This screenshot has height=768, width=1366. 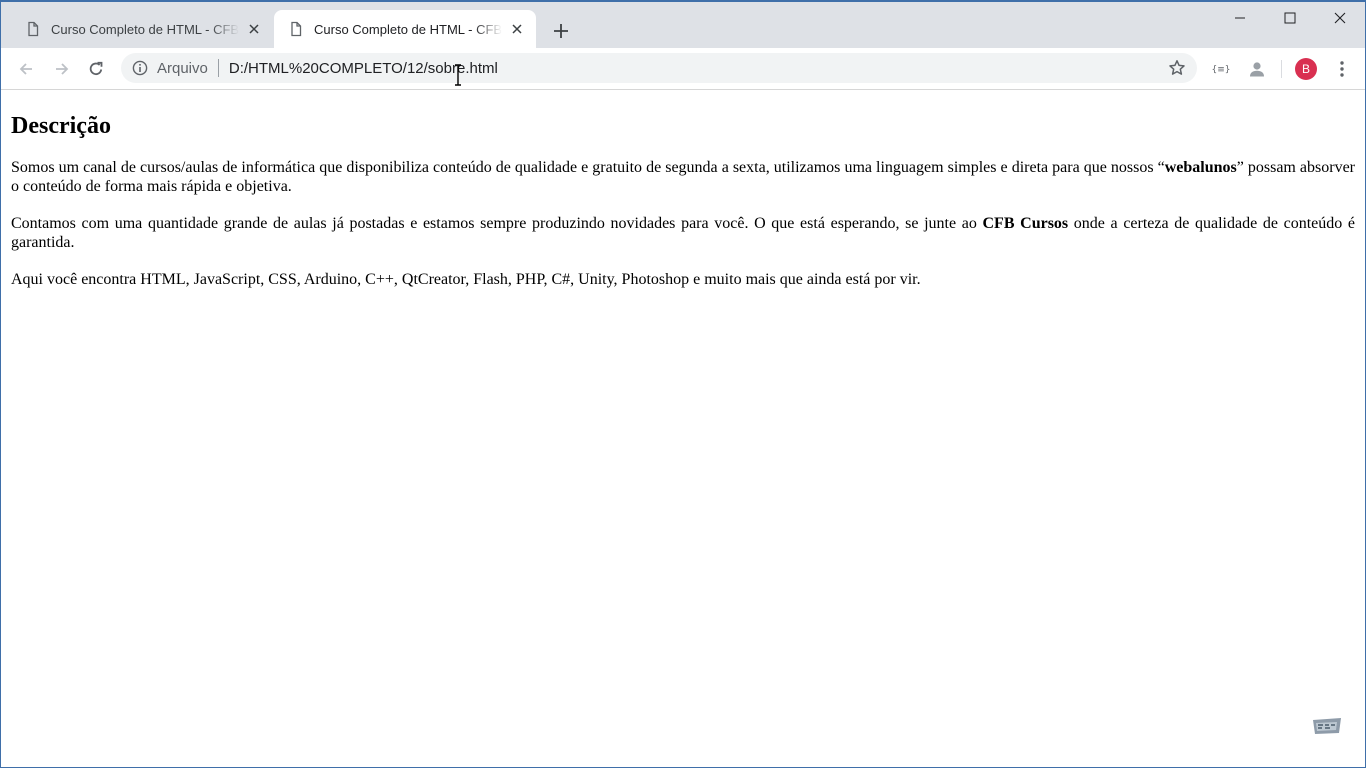 What do you see at coordinates (140, 68) in the screenshot?
I see `info-icon` at bounding box center [140, 68].